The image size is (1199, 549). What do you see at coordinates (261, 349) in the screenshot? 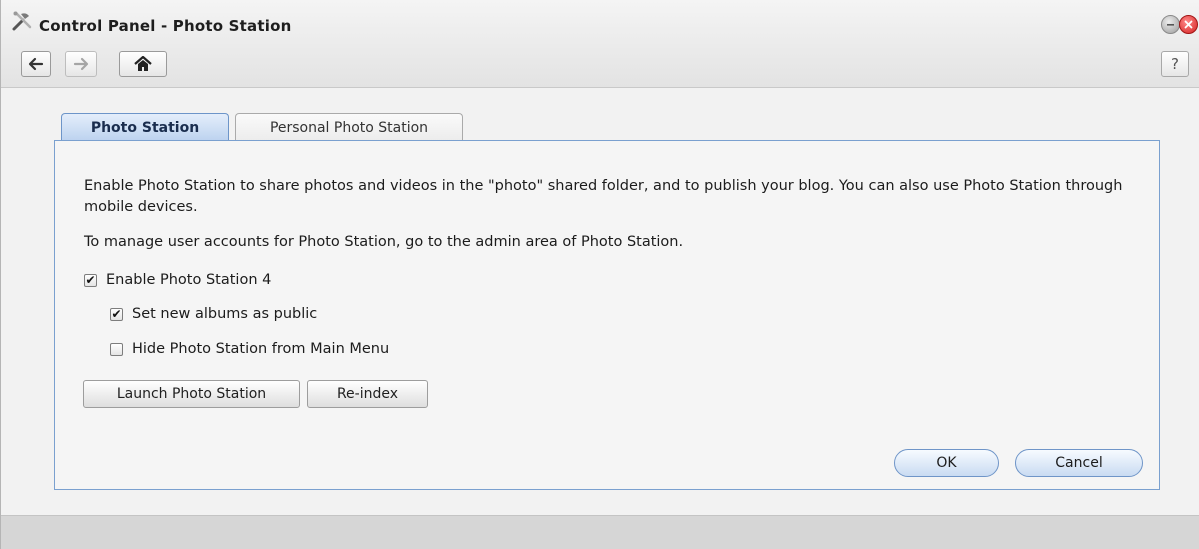
I see `hide-from-menu-label: Hide Photo Station from Main Menu` at bounding box center [261, 349].